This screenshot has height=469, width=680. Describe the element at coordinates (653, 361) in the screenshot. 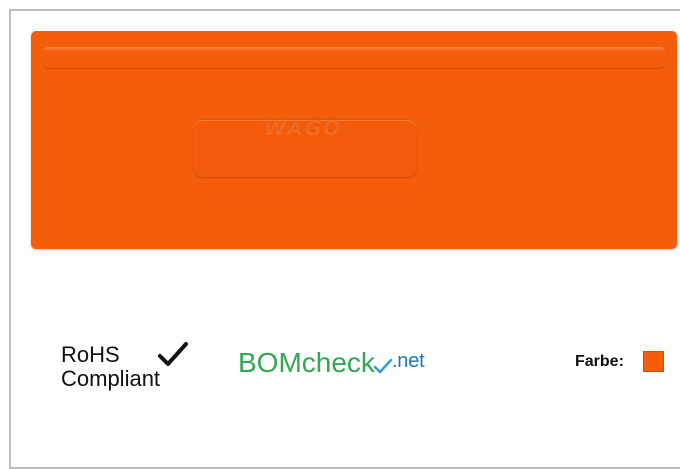

I see `color-swatch` at that location.